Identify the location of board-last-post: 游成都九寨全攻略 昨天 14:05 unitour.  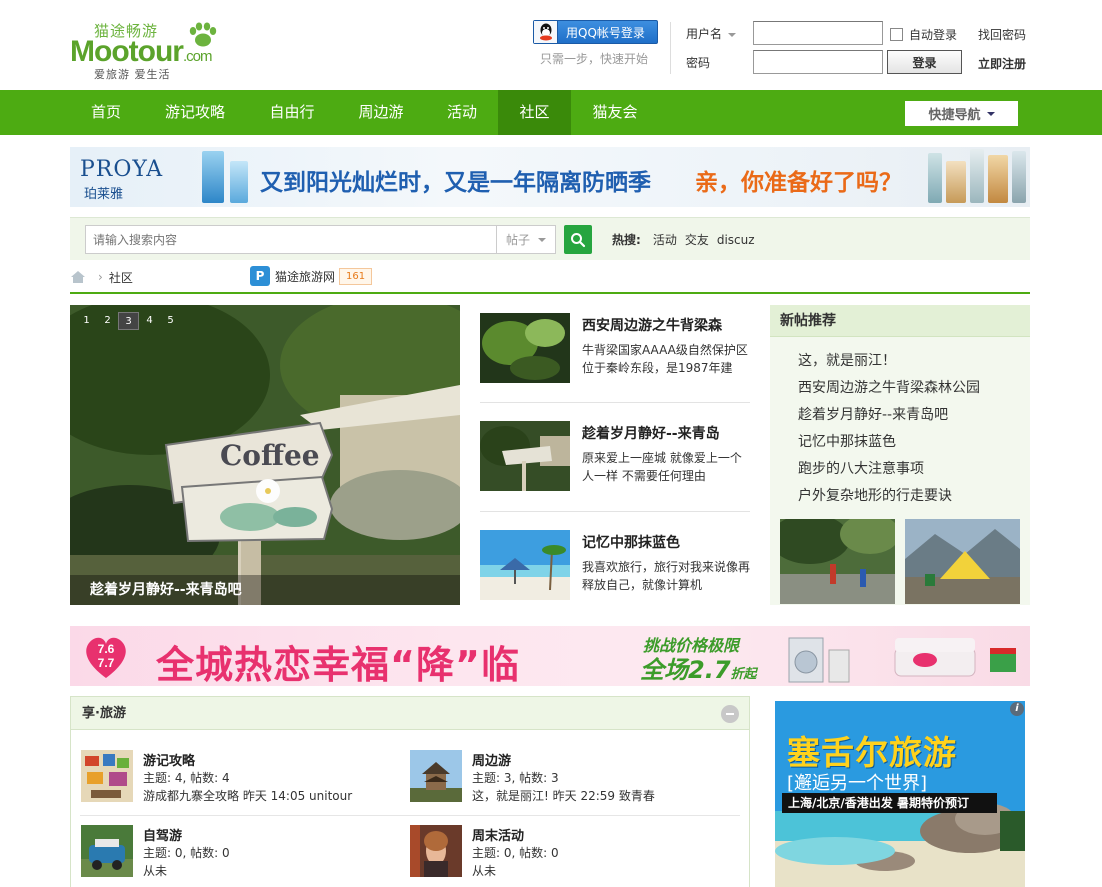
(247, 795).